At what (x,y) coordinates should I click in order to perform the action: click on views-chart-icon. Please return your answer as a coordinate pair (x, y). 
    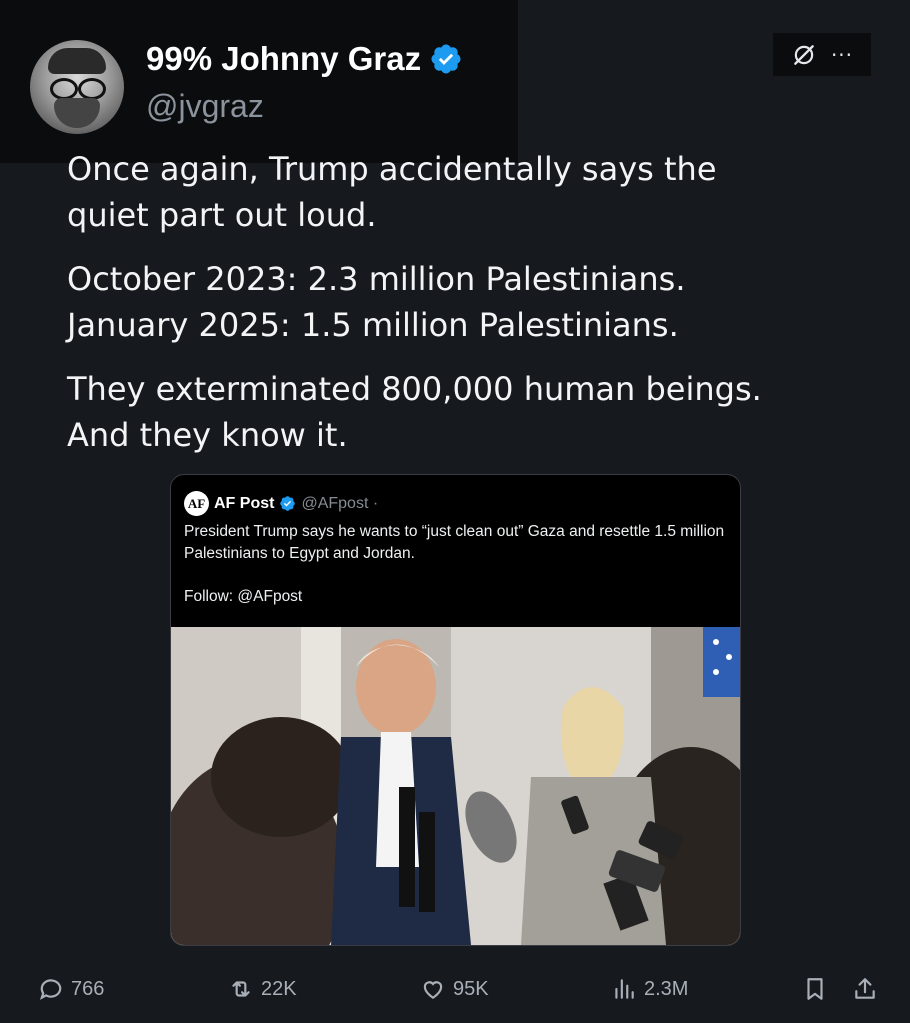
    Looking at the image, I should click on (624, 989).